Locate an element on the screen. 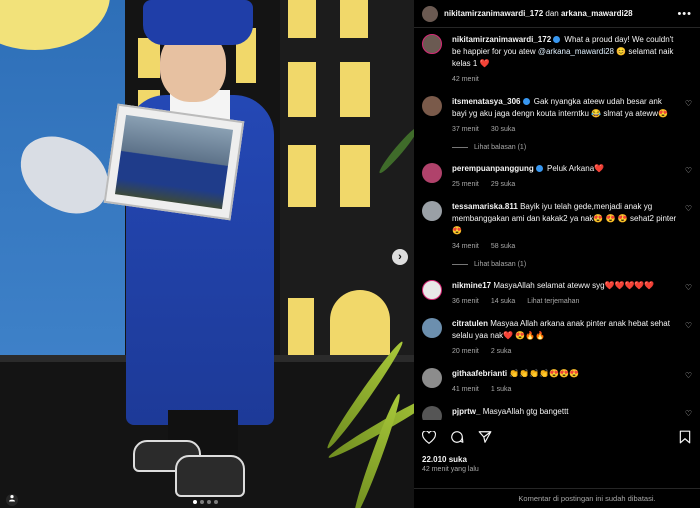 This screenshot has width=700, height=508. comment-likes: 58 suka is located at coordinates (503, 246).